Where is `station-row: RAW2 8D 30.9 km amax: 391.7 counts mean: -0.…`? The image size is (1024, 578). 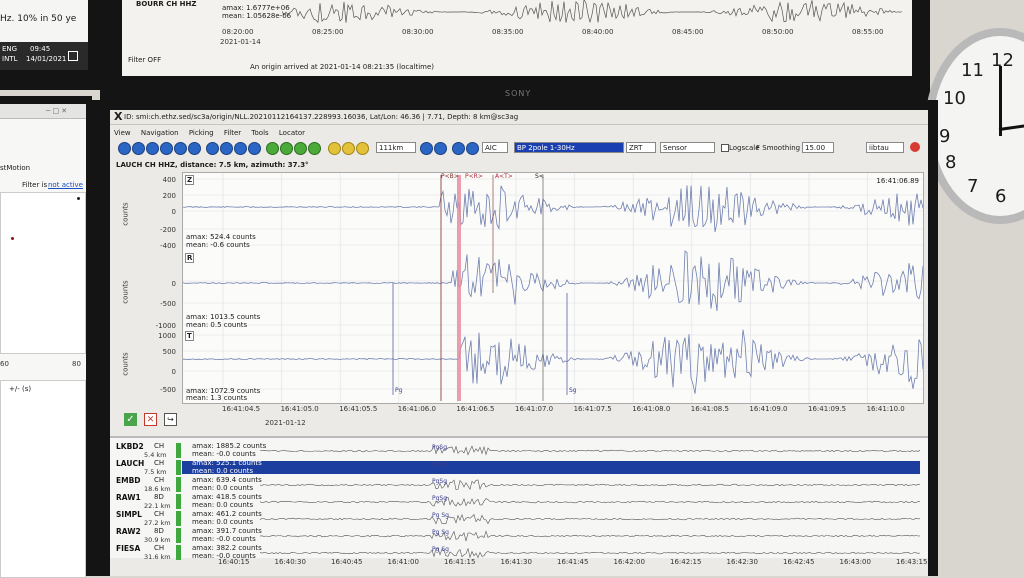
station-row: RAW2 8D 30.9 km amax: 391.7 counts mean: -0.… is located at coordinates (519, 535).